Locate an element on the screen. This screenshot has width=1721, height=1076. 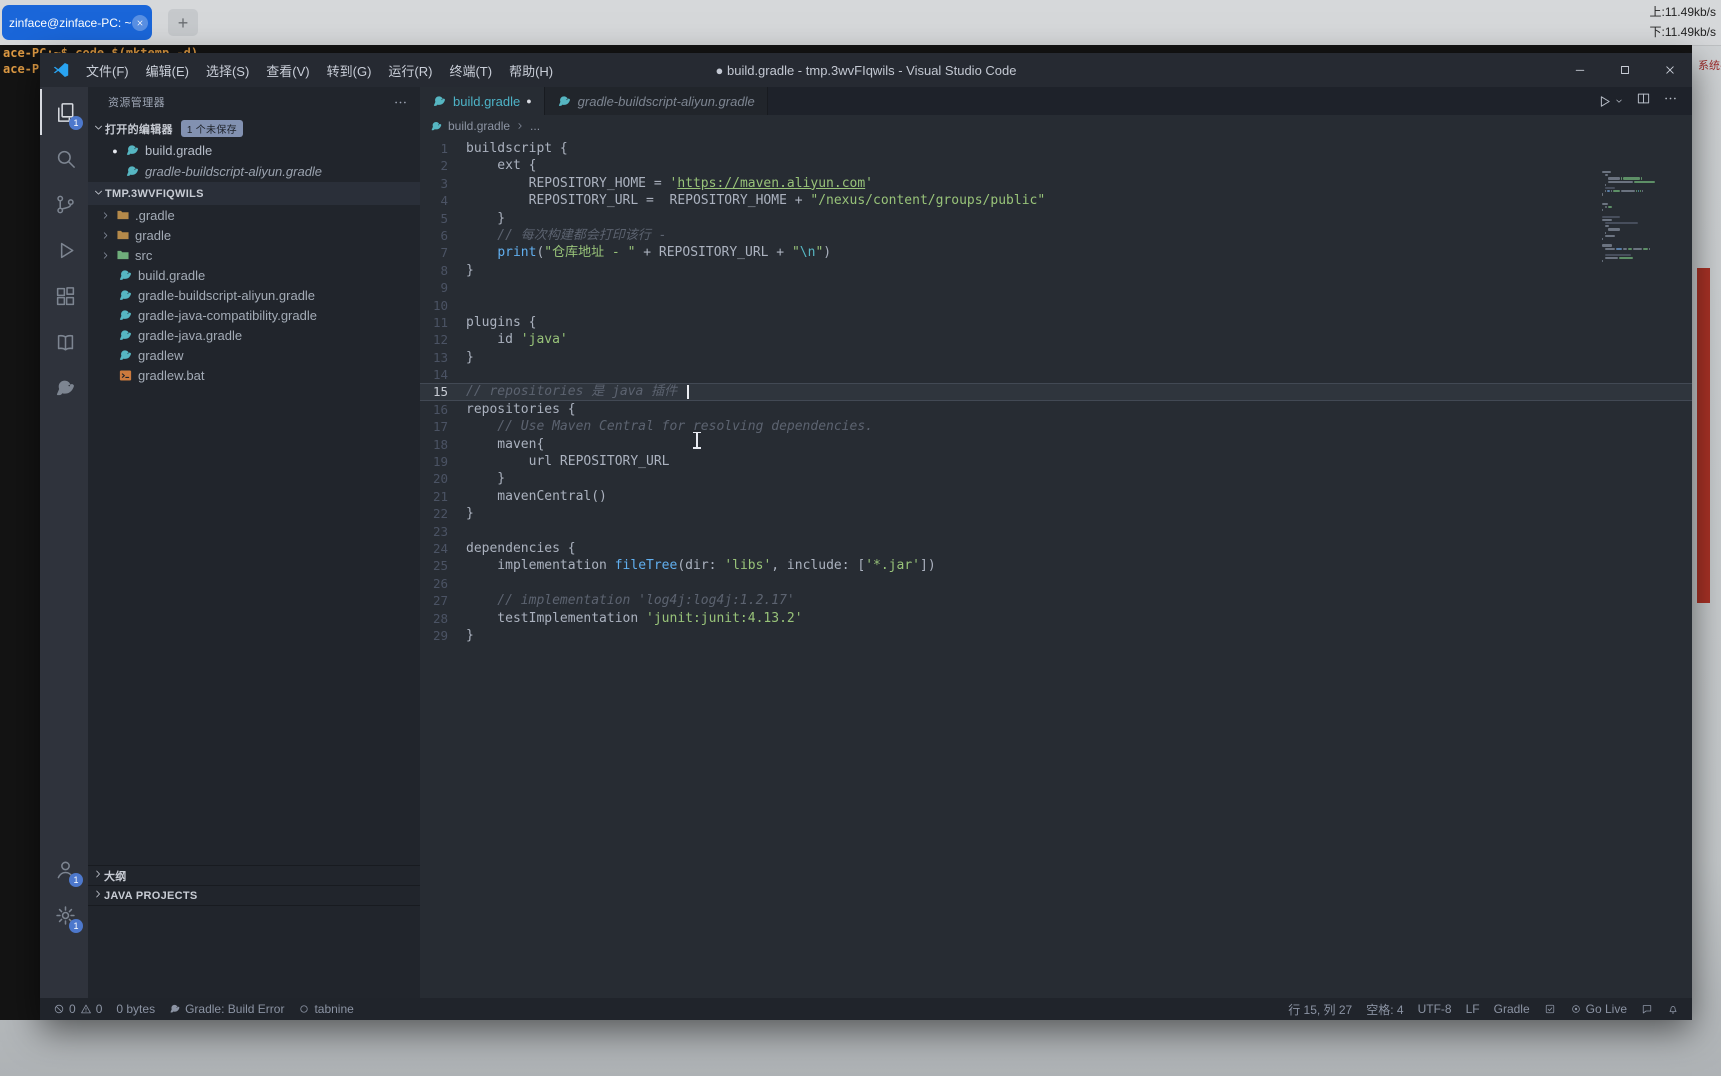
breadcrumb-item: build.gradle is located at coordinates (479, 126).